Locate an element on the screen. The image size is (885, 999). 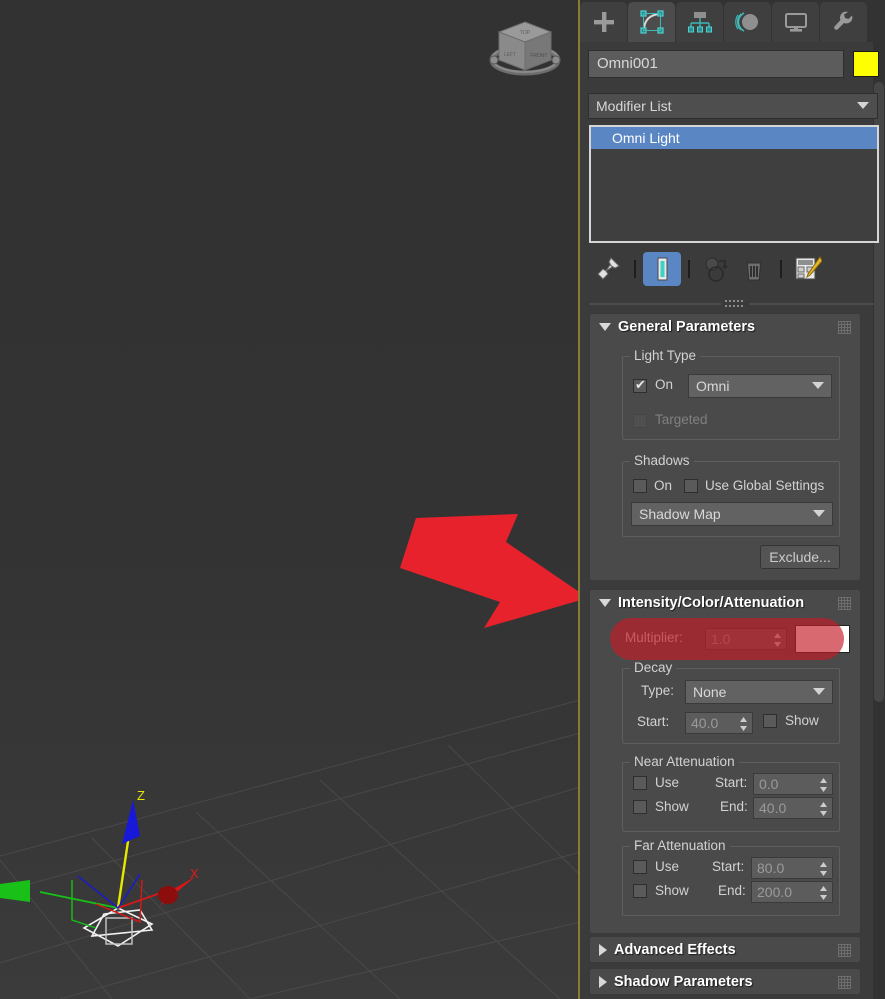
far-show-label: Show is located at coordinates (672, 890).